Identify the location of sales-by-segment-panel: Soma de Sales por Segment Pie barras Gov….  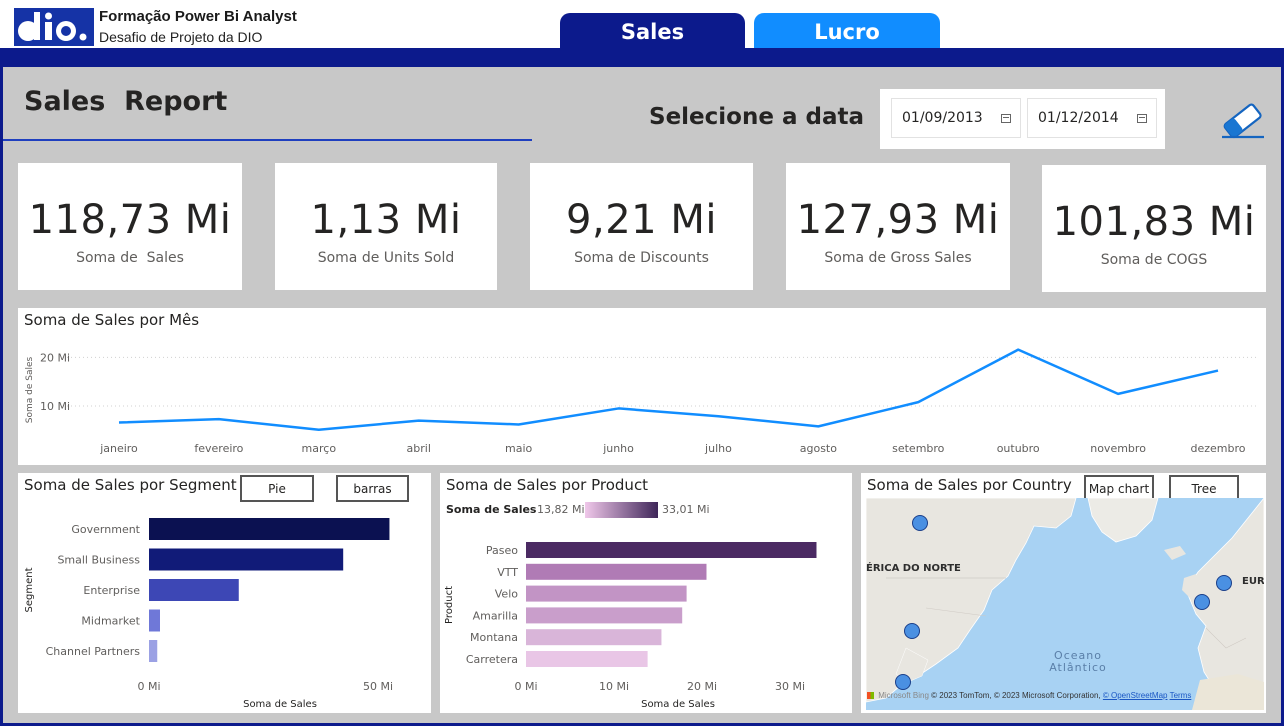
(224, 593).